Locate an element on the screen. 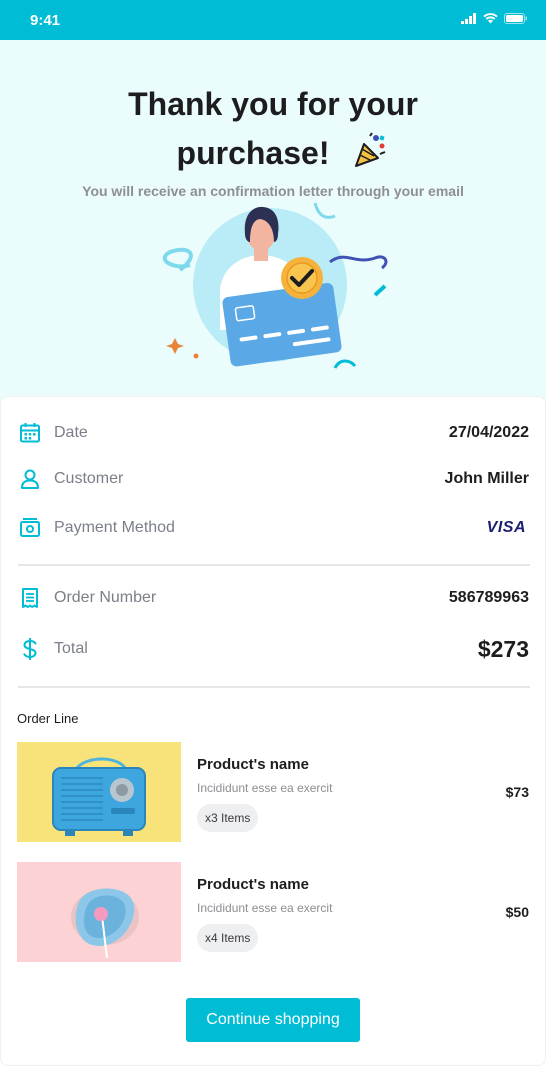 The height and width of the screenshot is (1068, 546). party-popper-icon is located at coordinates (370, 149).